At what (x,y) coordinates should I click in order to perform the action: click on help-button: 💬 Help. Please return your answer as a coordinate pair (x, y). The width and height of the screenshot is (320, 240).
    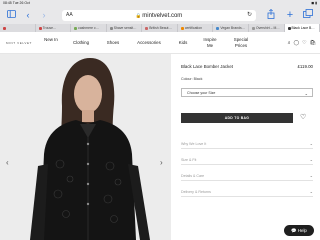
    Looking at the image, I should click on (299, 230).